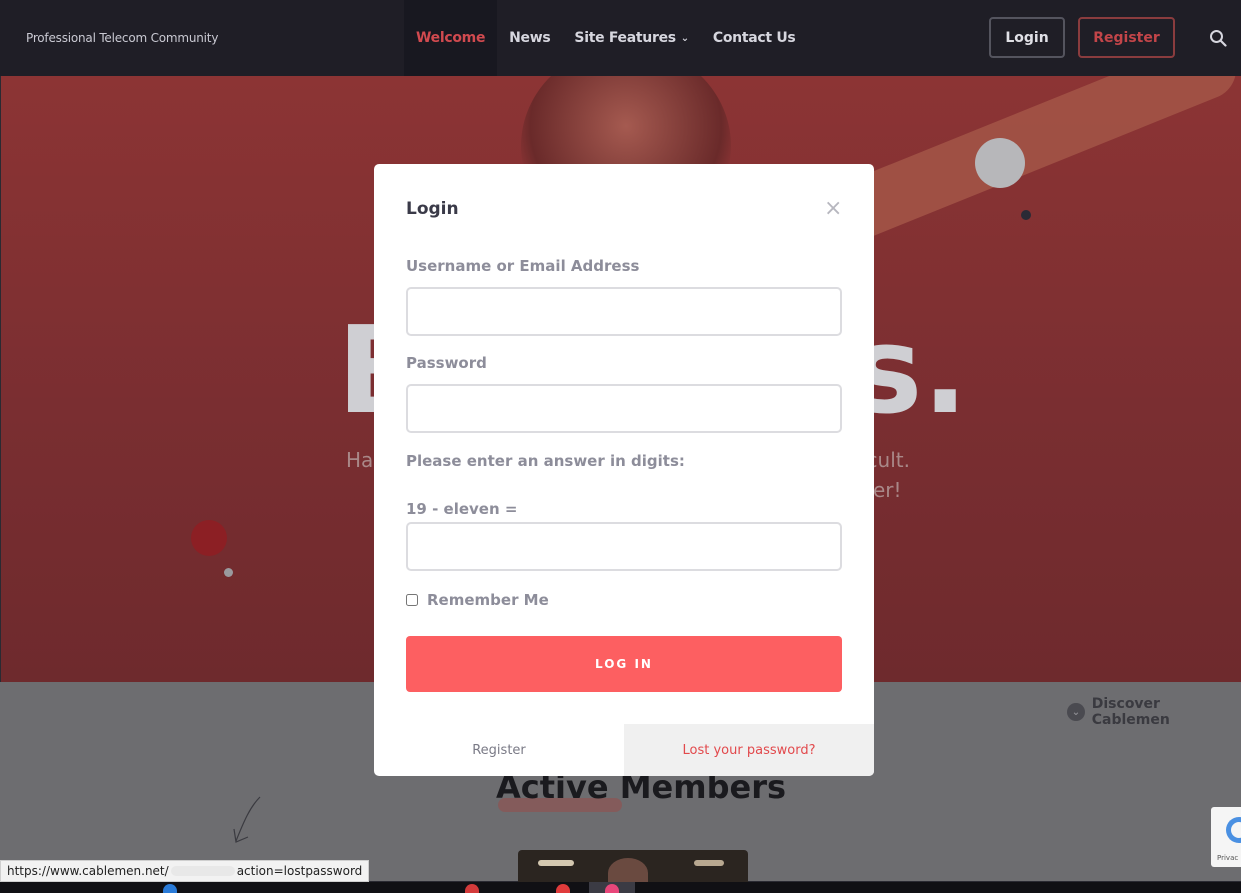  I want to click on remember-me: Remember Me, so click(477, 600).